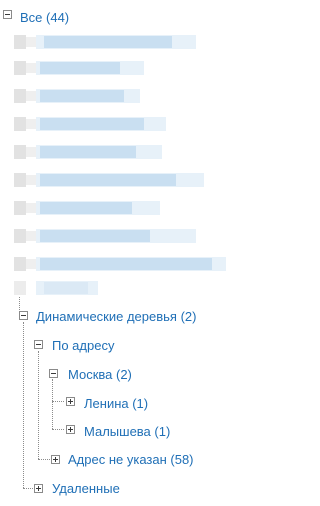 The width and height of the screenshot is (320, 506). I want to click on tree-node-label: Ленина (1), so click(116, 403).